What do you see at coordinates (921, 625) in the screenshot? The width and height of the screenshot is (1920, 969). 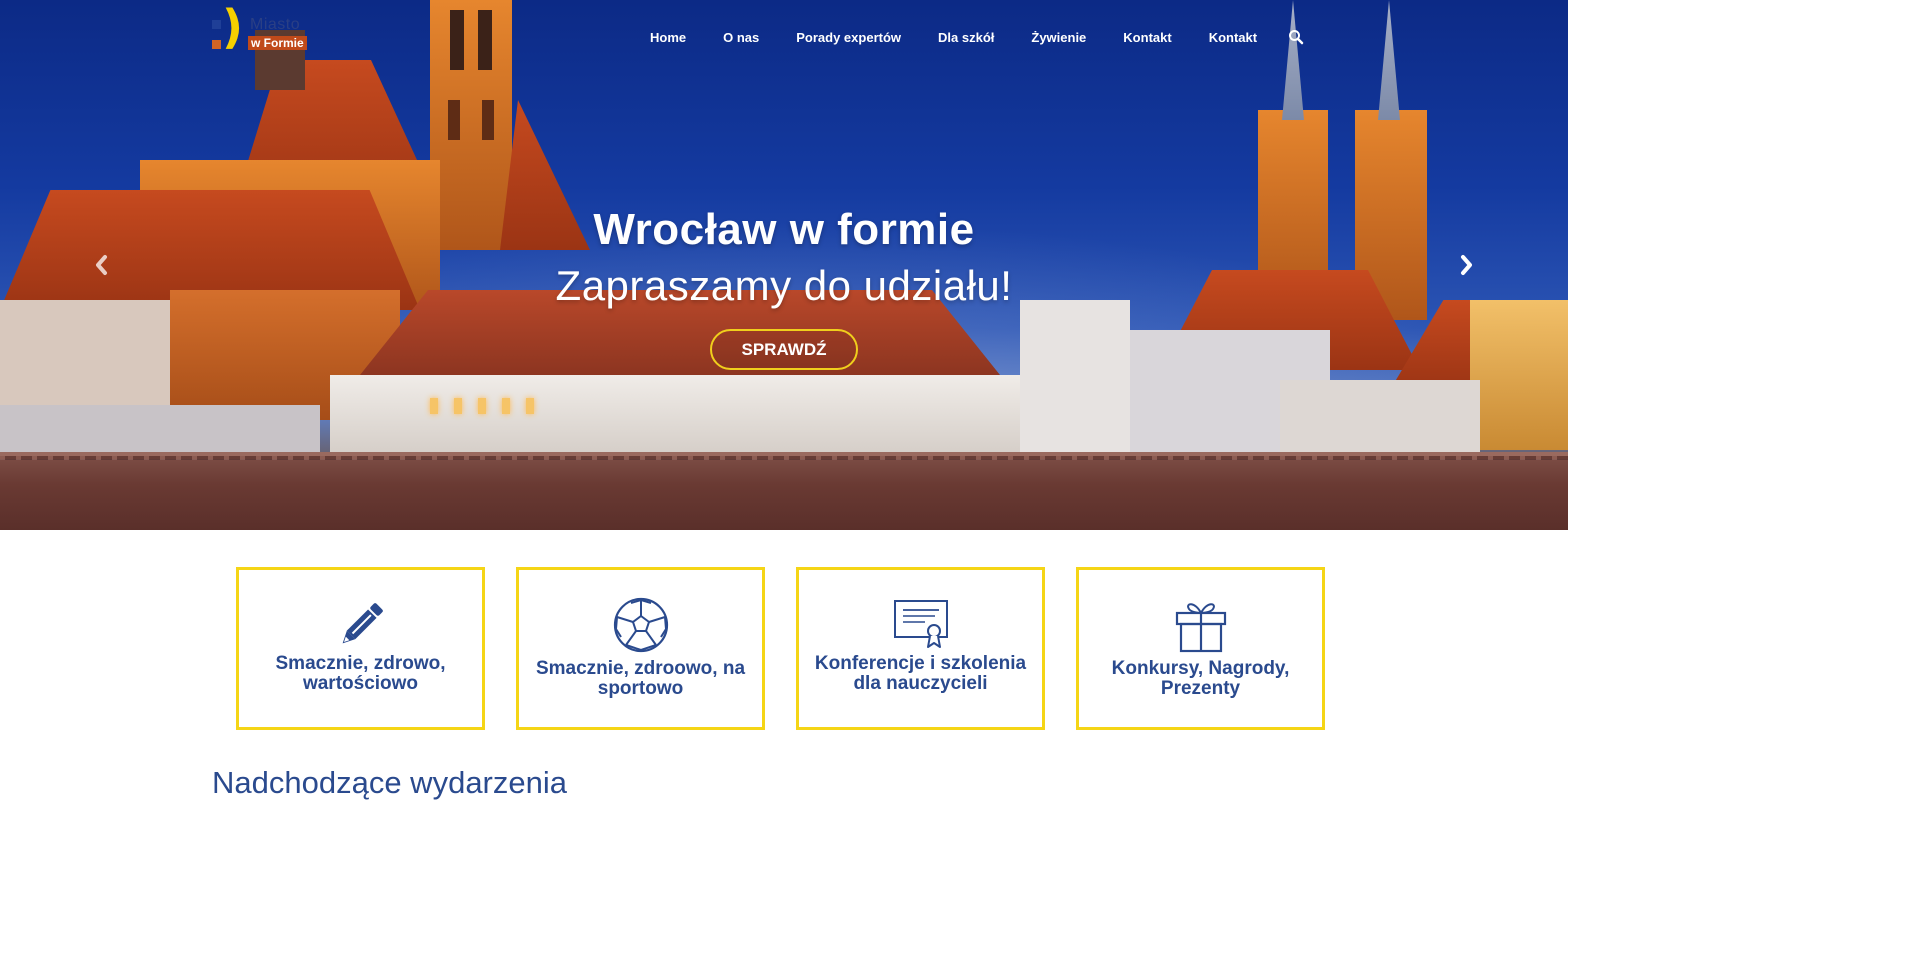 I see `certificate-icon` at bounding box center [921, 625].